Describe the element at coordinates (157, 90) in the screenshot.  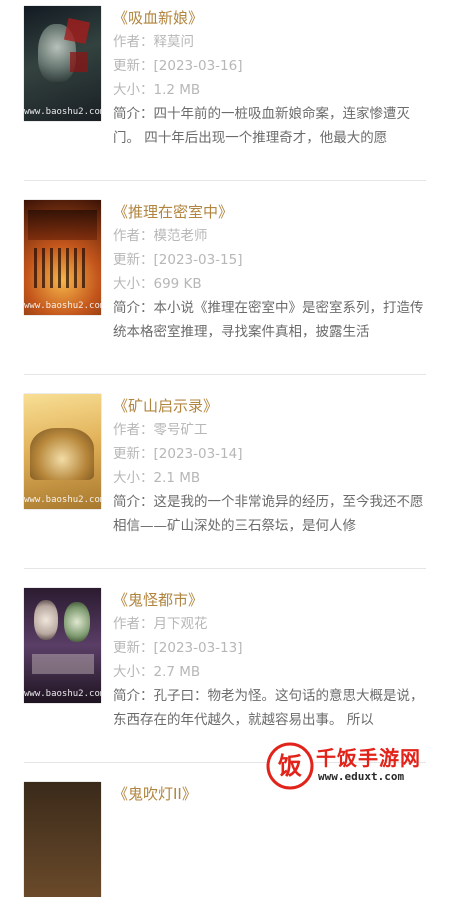
I see `book-size: 大小：1.2 MB` at that location.